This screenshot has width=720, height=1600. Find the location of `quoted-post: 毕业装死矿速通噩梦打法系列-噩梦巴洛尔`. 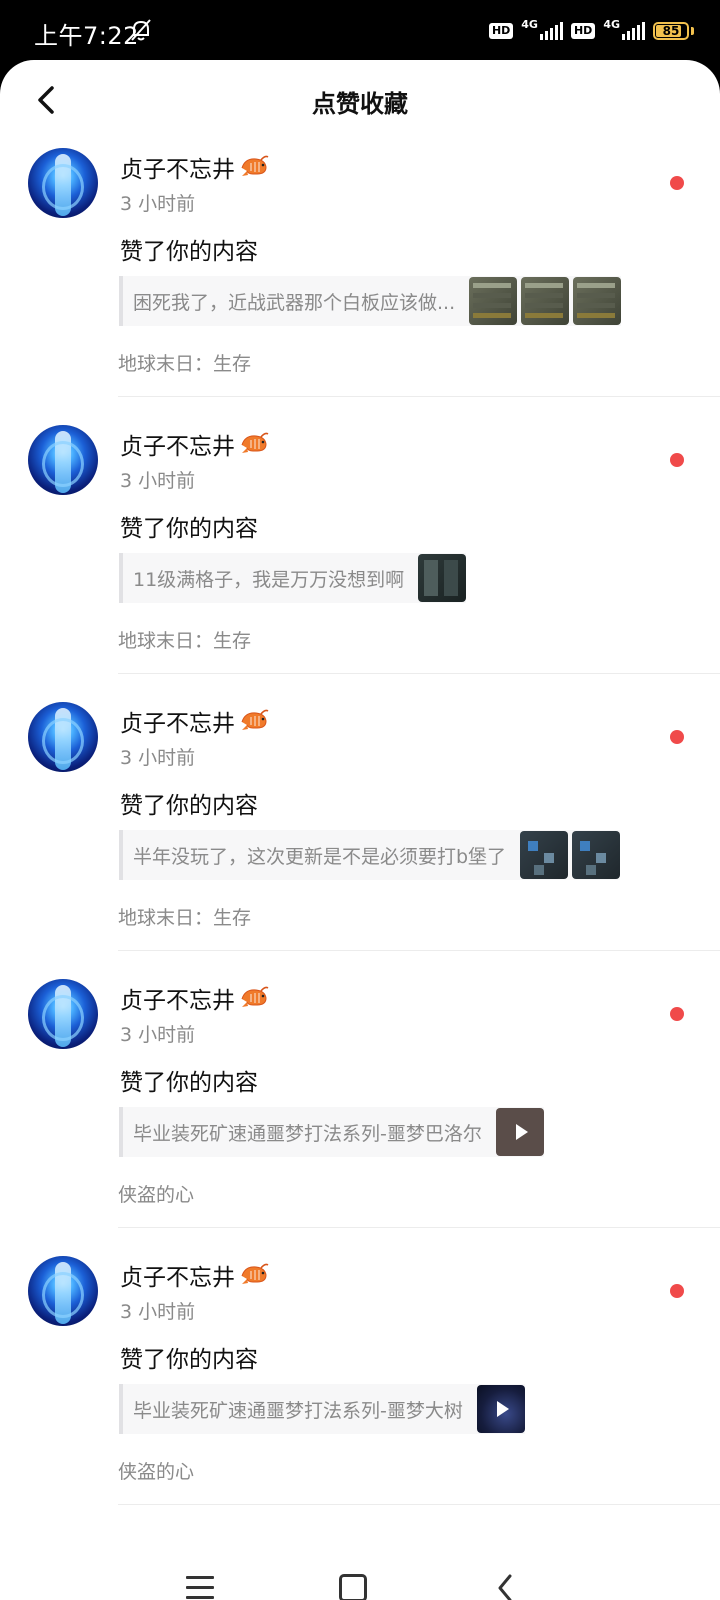

quoted-post: 毕业装死矿速通噩梦打法系列-噩梦巴洛尔 is located at coordinates (331, 1132).